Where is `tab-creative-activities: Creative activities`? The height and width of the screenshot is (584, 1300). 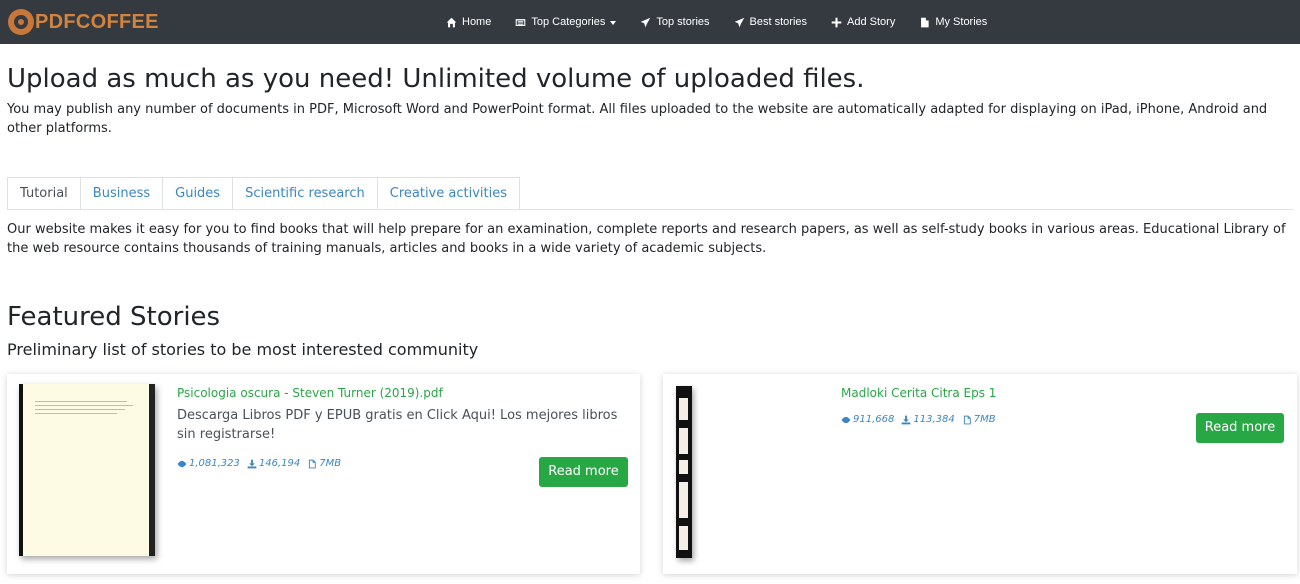 tab-creative-activities: Creative activities is located at coordinates (448, 193).